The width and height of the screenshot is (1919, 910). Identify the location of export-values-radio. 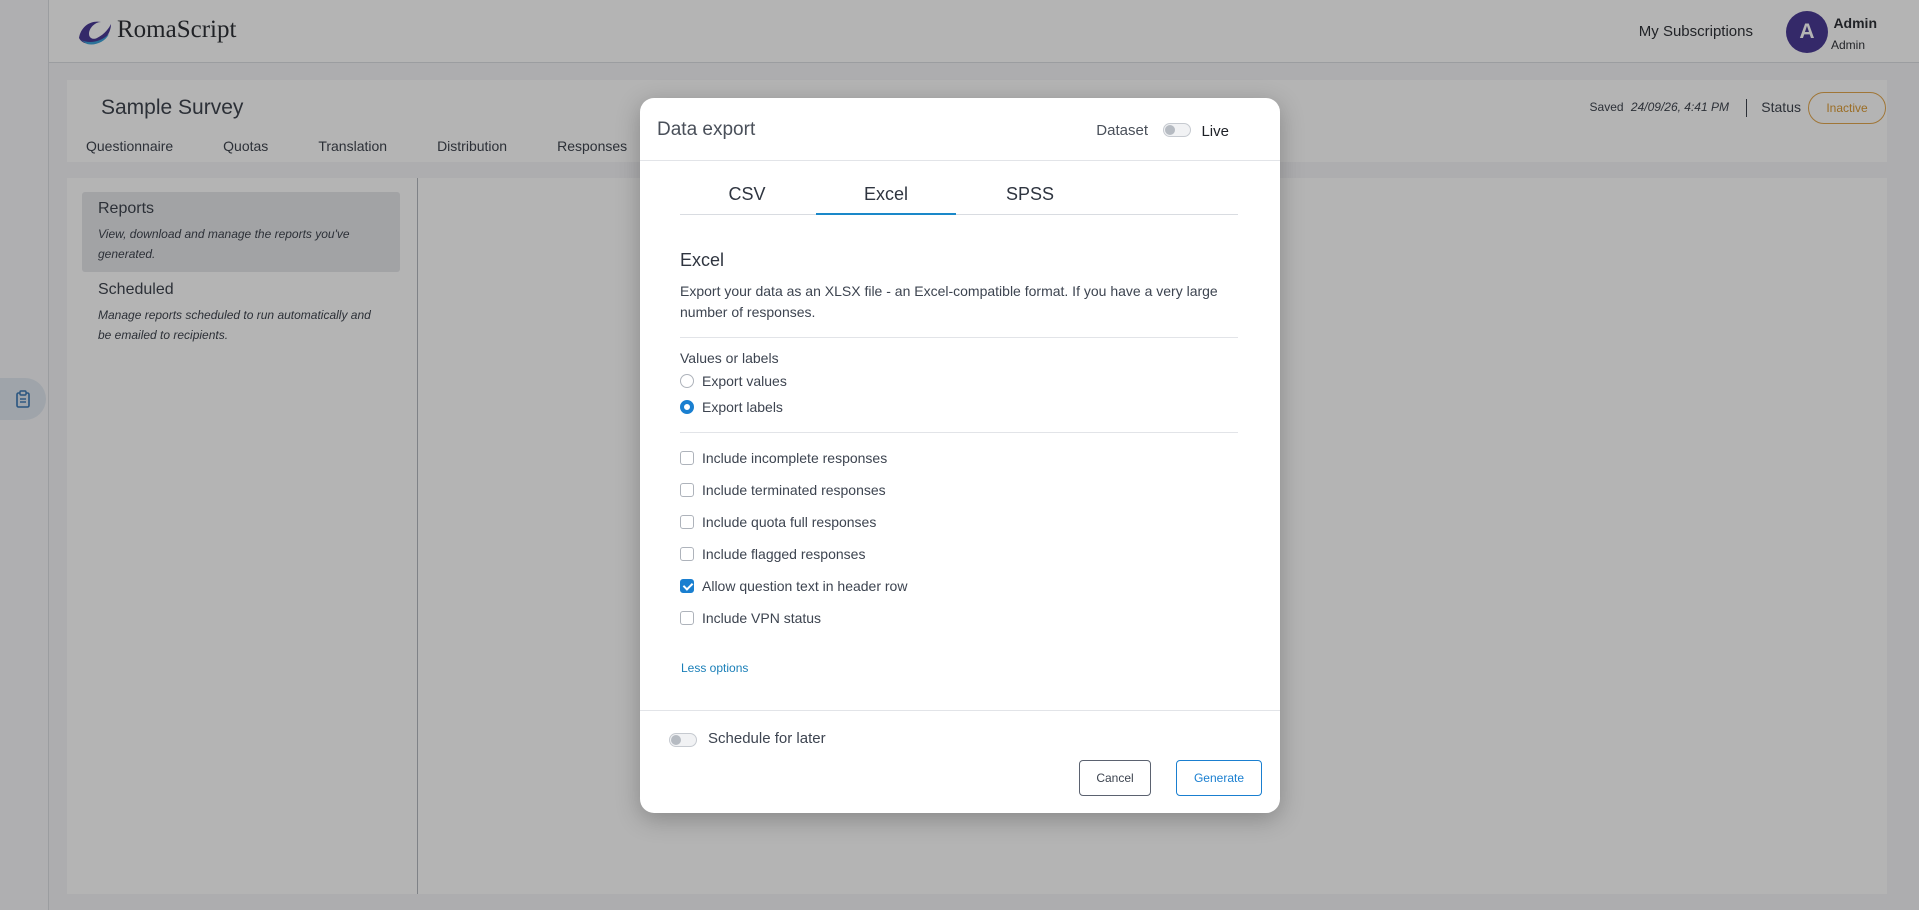
(687, 381).